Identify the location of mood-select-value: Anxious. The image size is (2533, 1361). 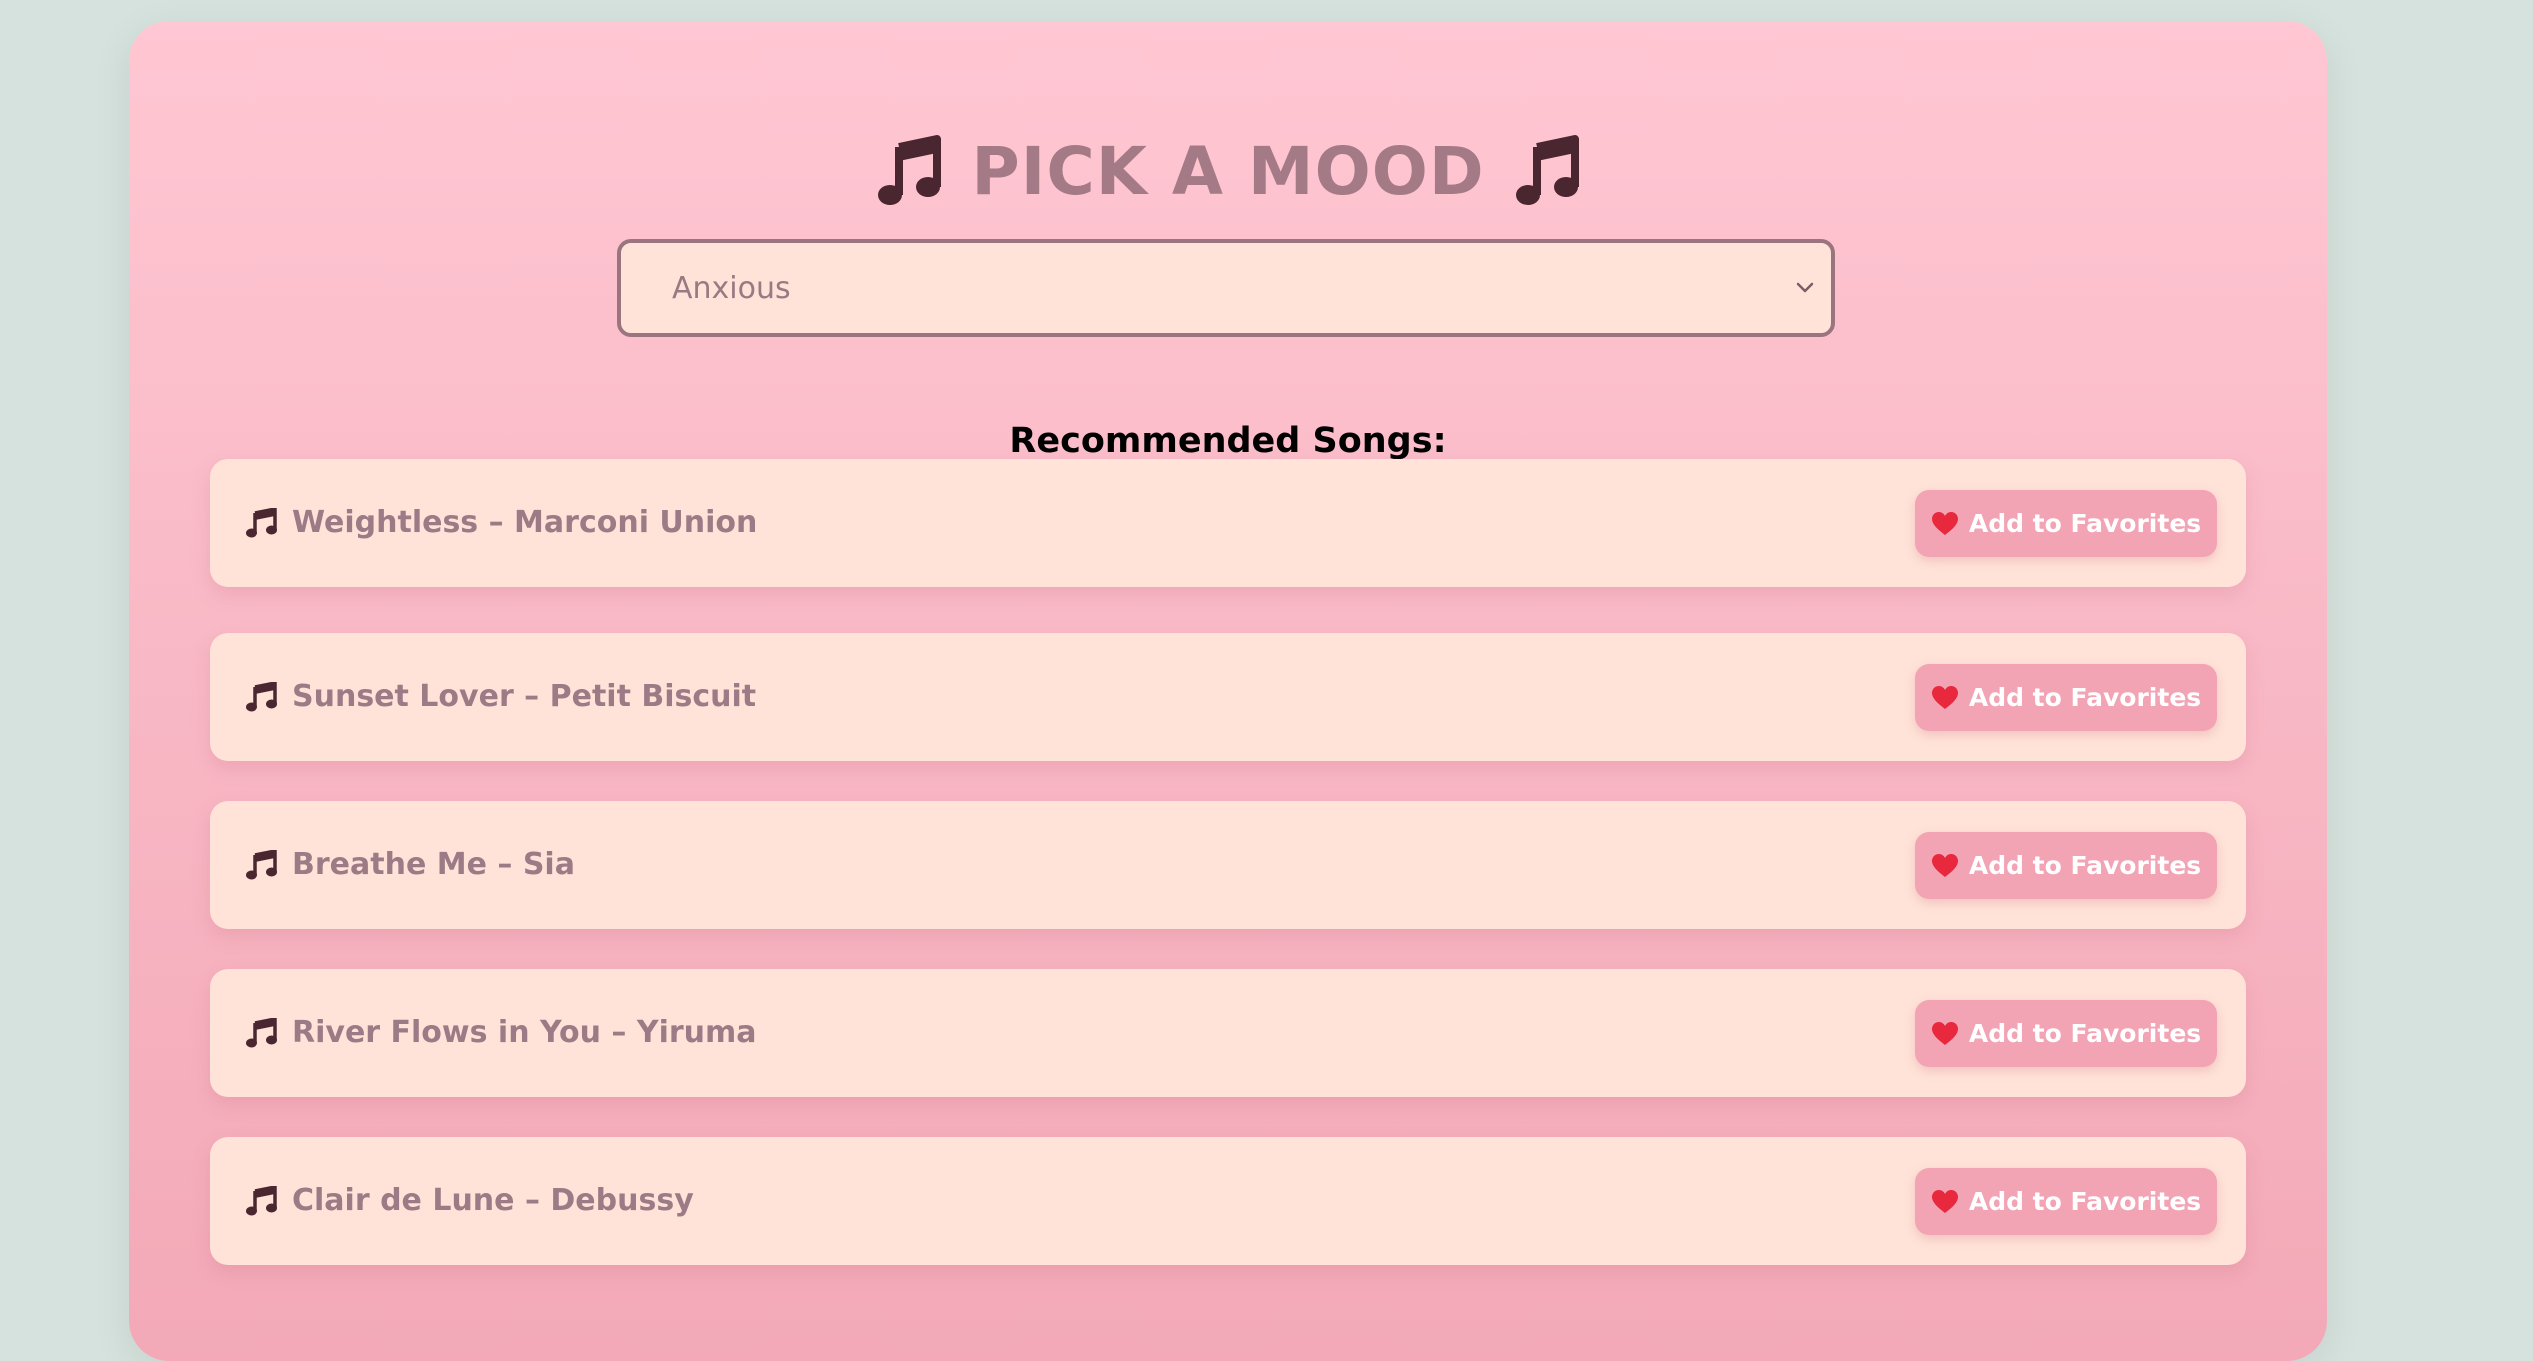
(731, 288).